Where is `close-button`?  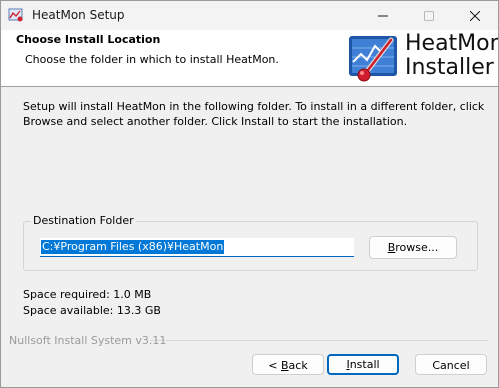
close-button is located at coordinates (475, 15).